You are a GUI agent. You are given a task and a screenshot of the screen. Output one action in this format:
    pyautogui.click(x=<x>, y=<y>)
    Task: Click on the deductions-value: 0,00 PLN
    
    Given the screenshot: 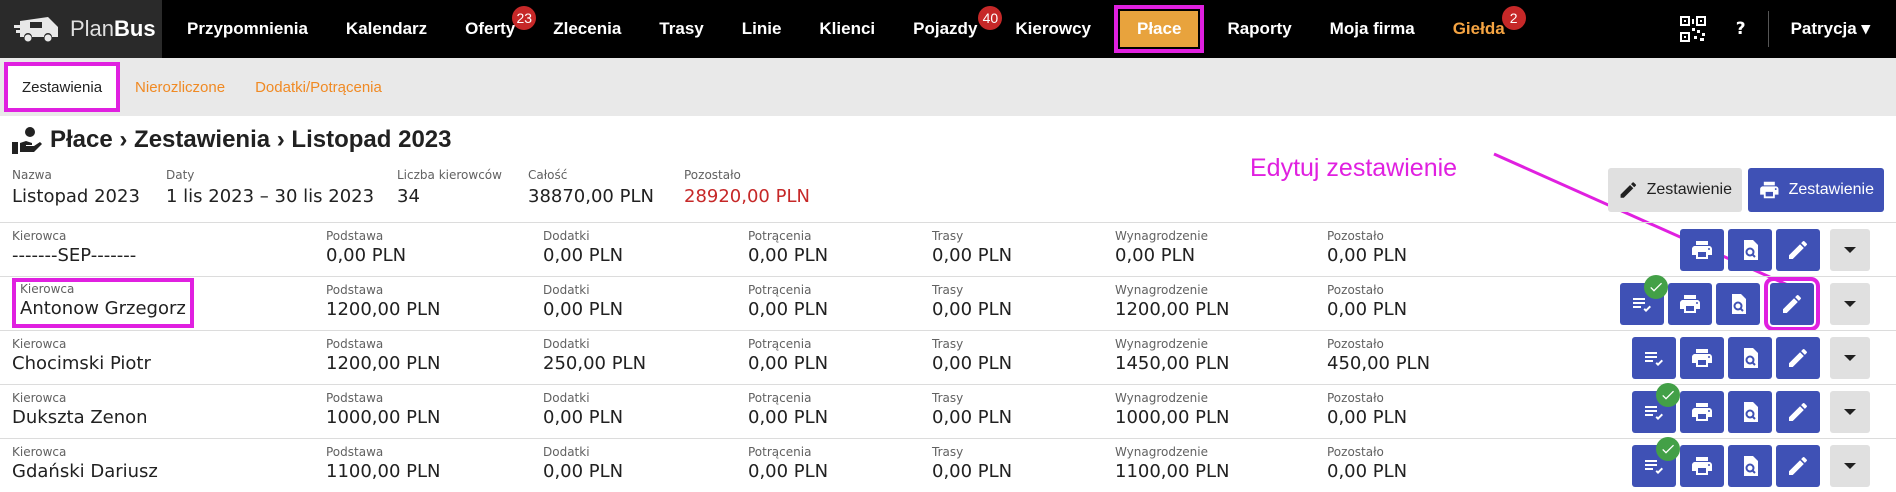 What is the action you would take?
    pyautogui.click(x=788, y=255)
    